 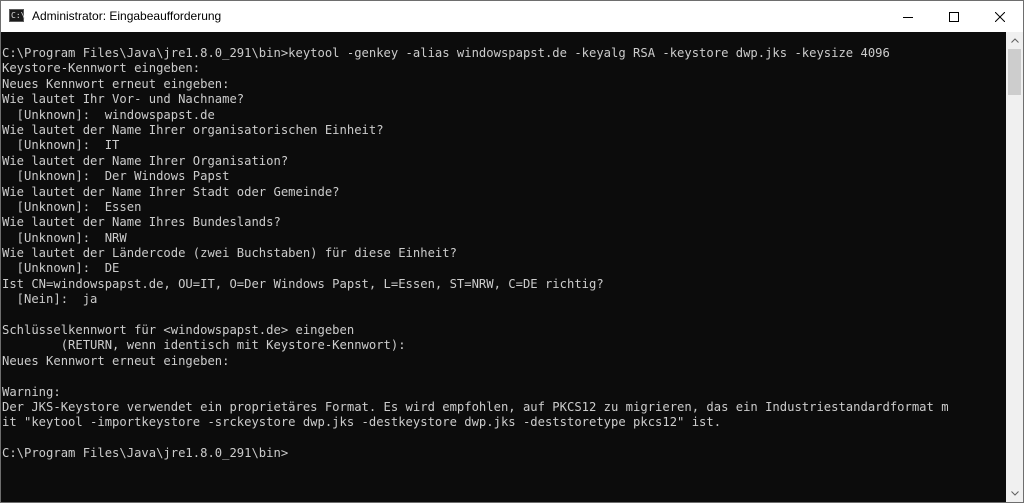 What do you see at coordinates (50, 299) in the screenshot?
I see `console-line: [Nein]: ja` at bounding box center [50, 299].